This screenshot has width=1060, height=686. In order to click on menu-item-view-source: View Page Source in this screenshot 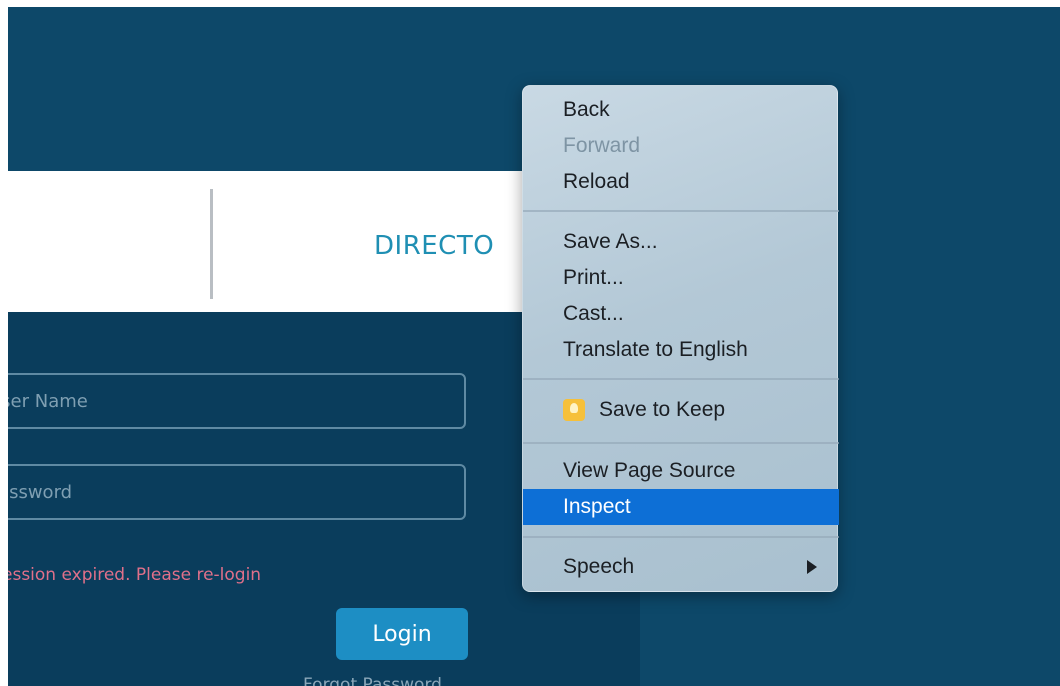, I will do `click(681, 471)`.